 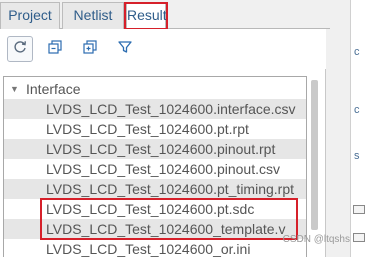 I want to click on toolbar, so click(x=163, y=49).